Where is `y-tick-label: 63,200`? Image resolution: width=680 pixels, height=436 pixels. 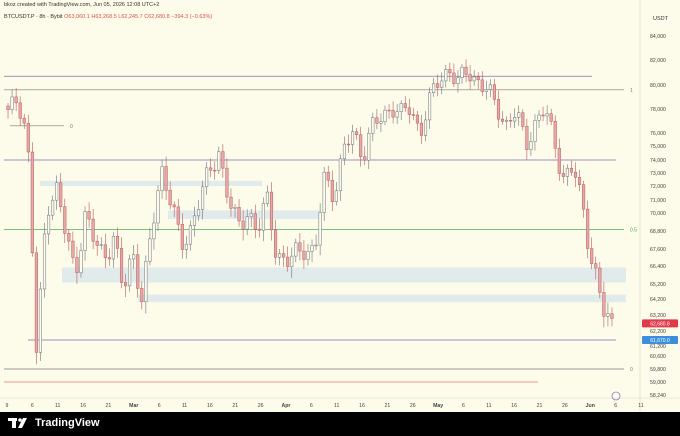
y-tick-label: 63,200 is located at coordinates (658, 316).